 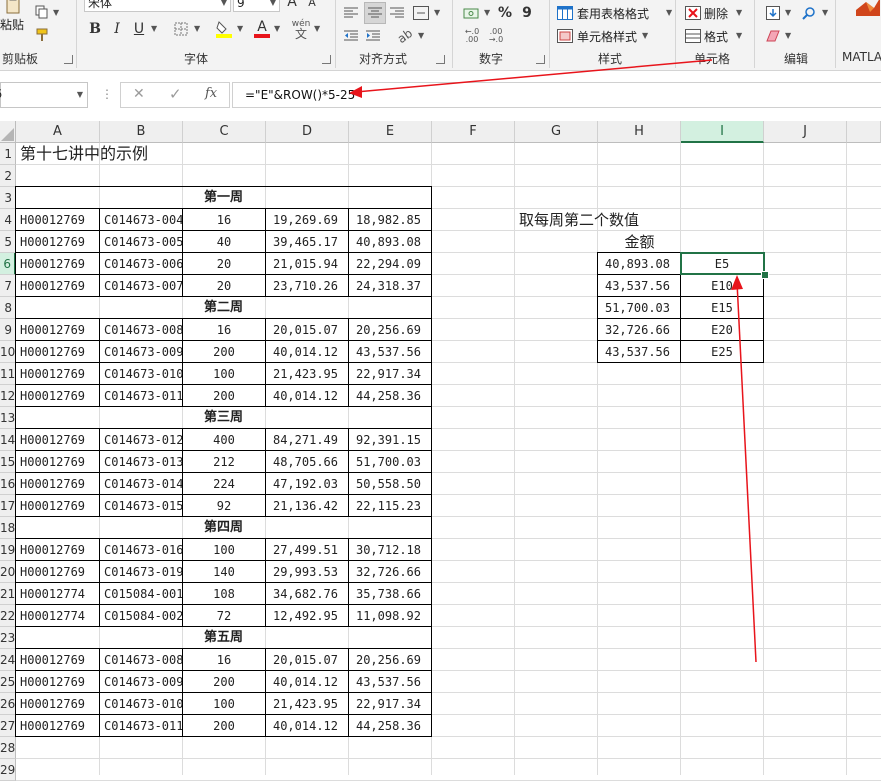 I want to click on italic-button: I, so click(x=117, y=29).